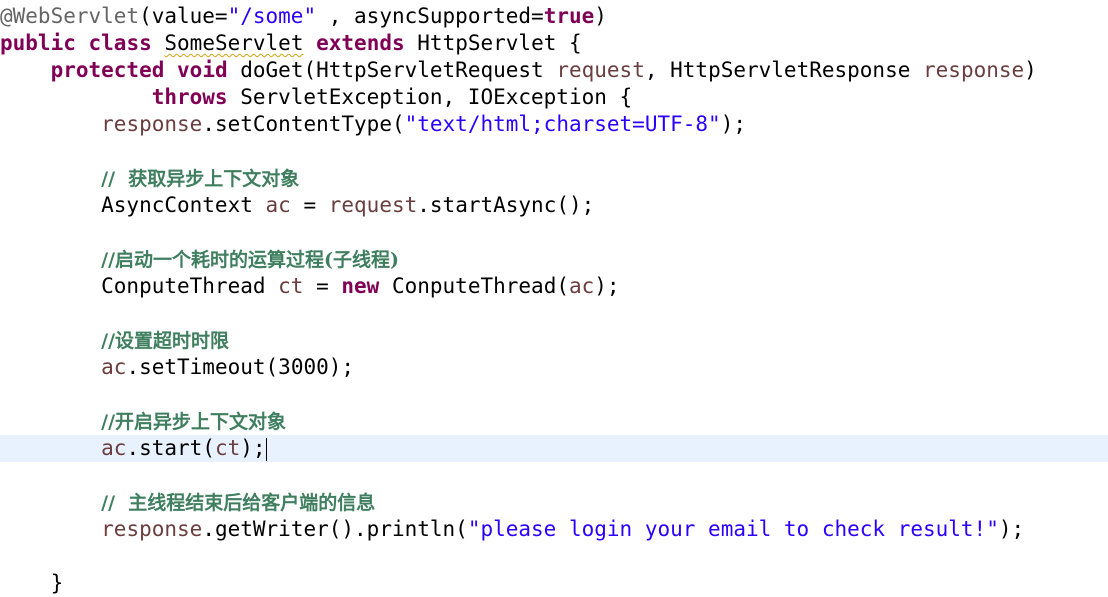 Image resolution: width=1108 pixels, height=597 pixels. What do you see at coordinates (554, 448) in the screenshot?
I see `code-line: ac.start(ct);` at bounding box center [554, 448].